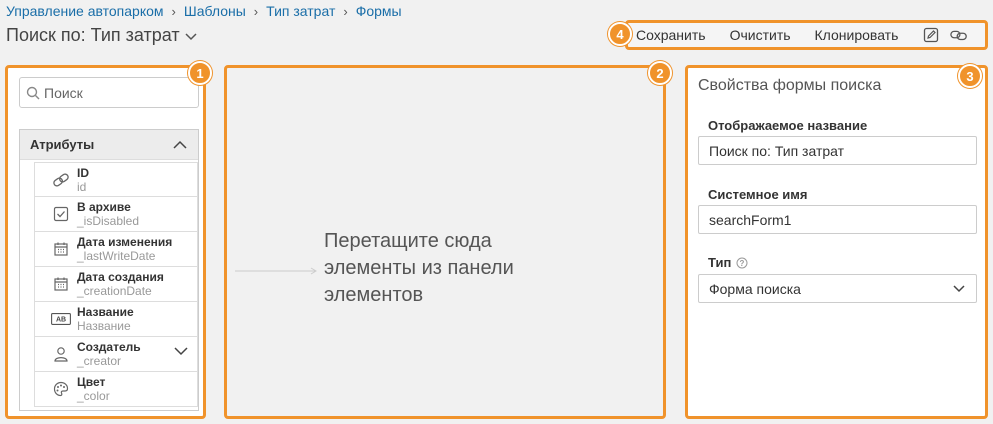 The image size is (993, 424). What do you see at coordinates (116, 179) in the screenshot?
I see `attribute-item-id: ID id` at bounding box center [116, 179].